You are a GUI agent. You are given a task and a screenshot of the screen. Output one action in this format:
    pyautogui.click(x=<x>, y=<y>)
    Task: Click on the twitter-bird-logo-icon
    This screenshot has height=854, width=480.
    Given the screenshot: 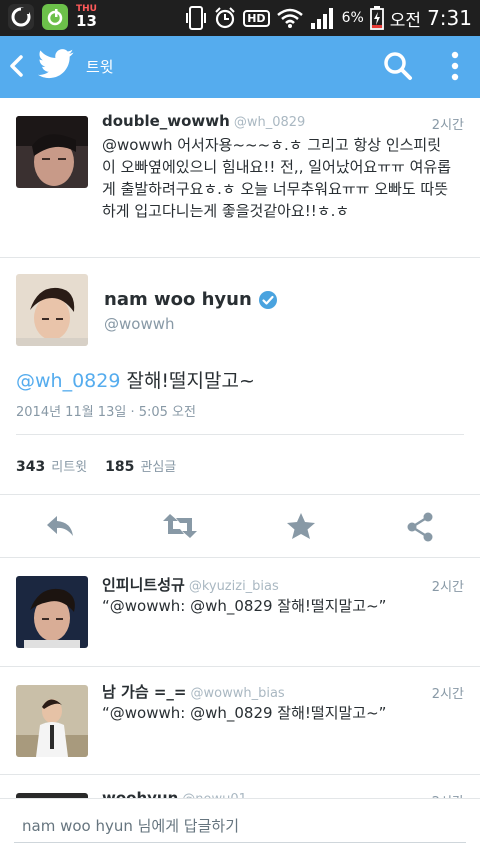 What is the action you would take?
    pyautogui.click(x=56, y=66)
    